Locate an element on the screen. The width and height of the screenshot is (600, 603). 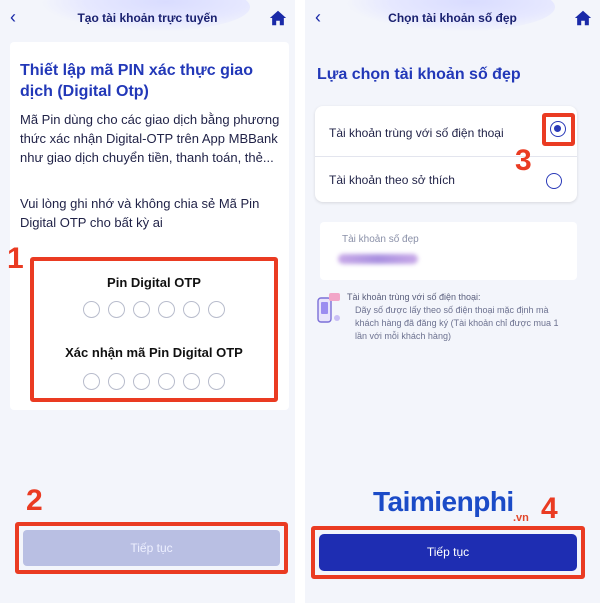
annotation-3: 3 is located at coordinates (523, 160).